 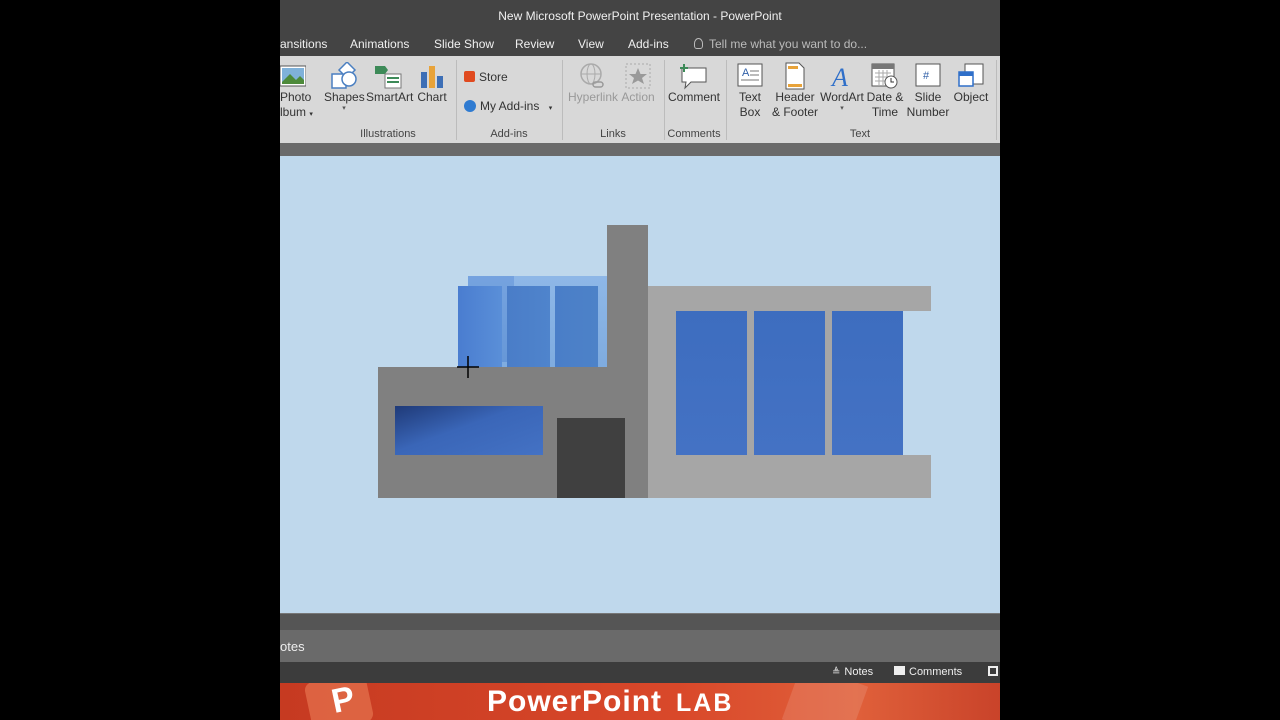 I want to click on crosshair-cursor-icon, so click(x=468, y=367).